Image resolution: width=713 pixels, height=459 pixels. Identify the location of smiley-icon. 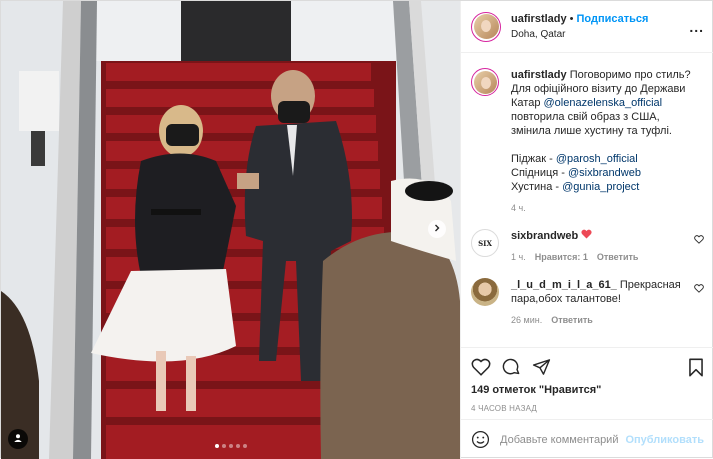
(480, 439).